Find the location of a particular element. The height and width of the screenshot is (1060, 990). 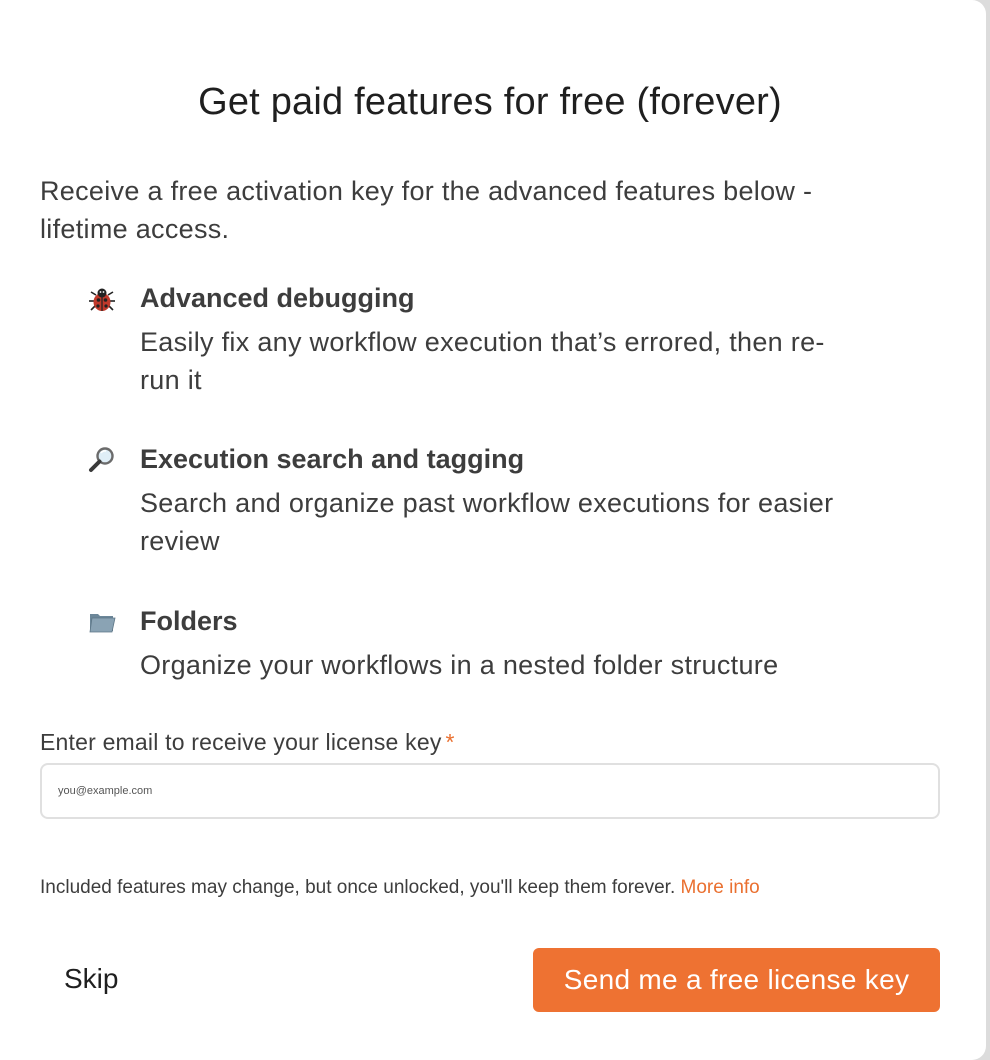

skip-button: Skip is located at coordinates (91, 979).